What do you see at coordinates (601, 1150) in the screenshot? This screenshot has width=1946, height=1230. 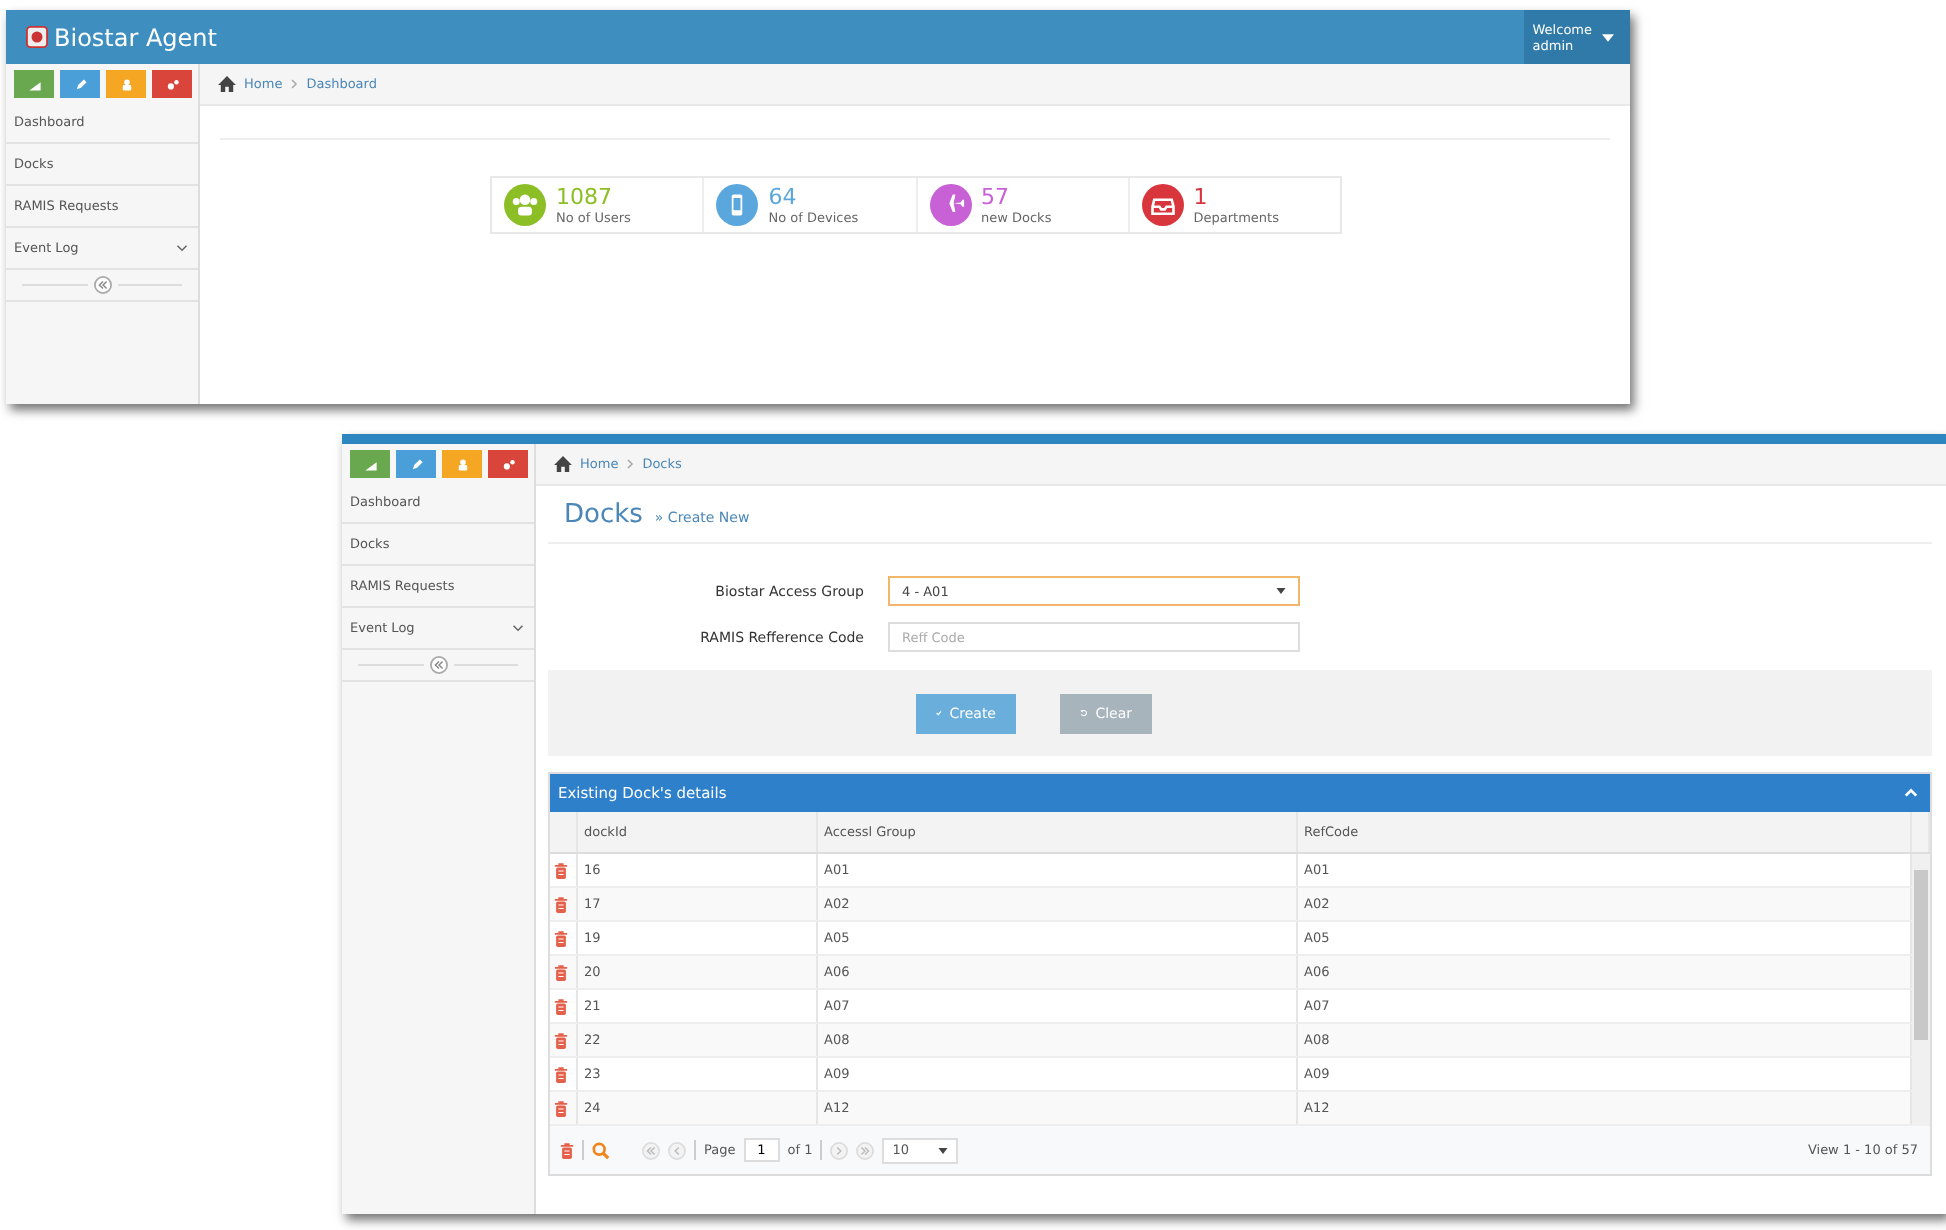 I see `search-icon` at bounding box center [601, 1150].